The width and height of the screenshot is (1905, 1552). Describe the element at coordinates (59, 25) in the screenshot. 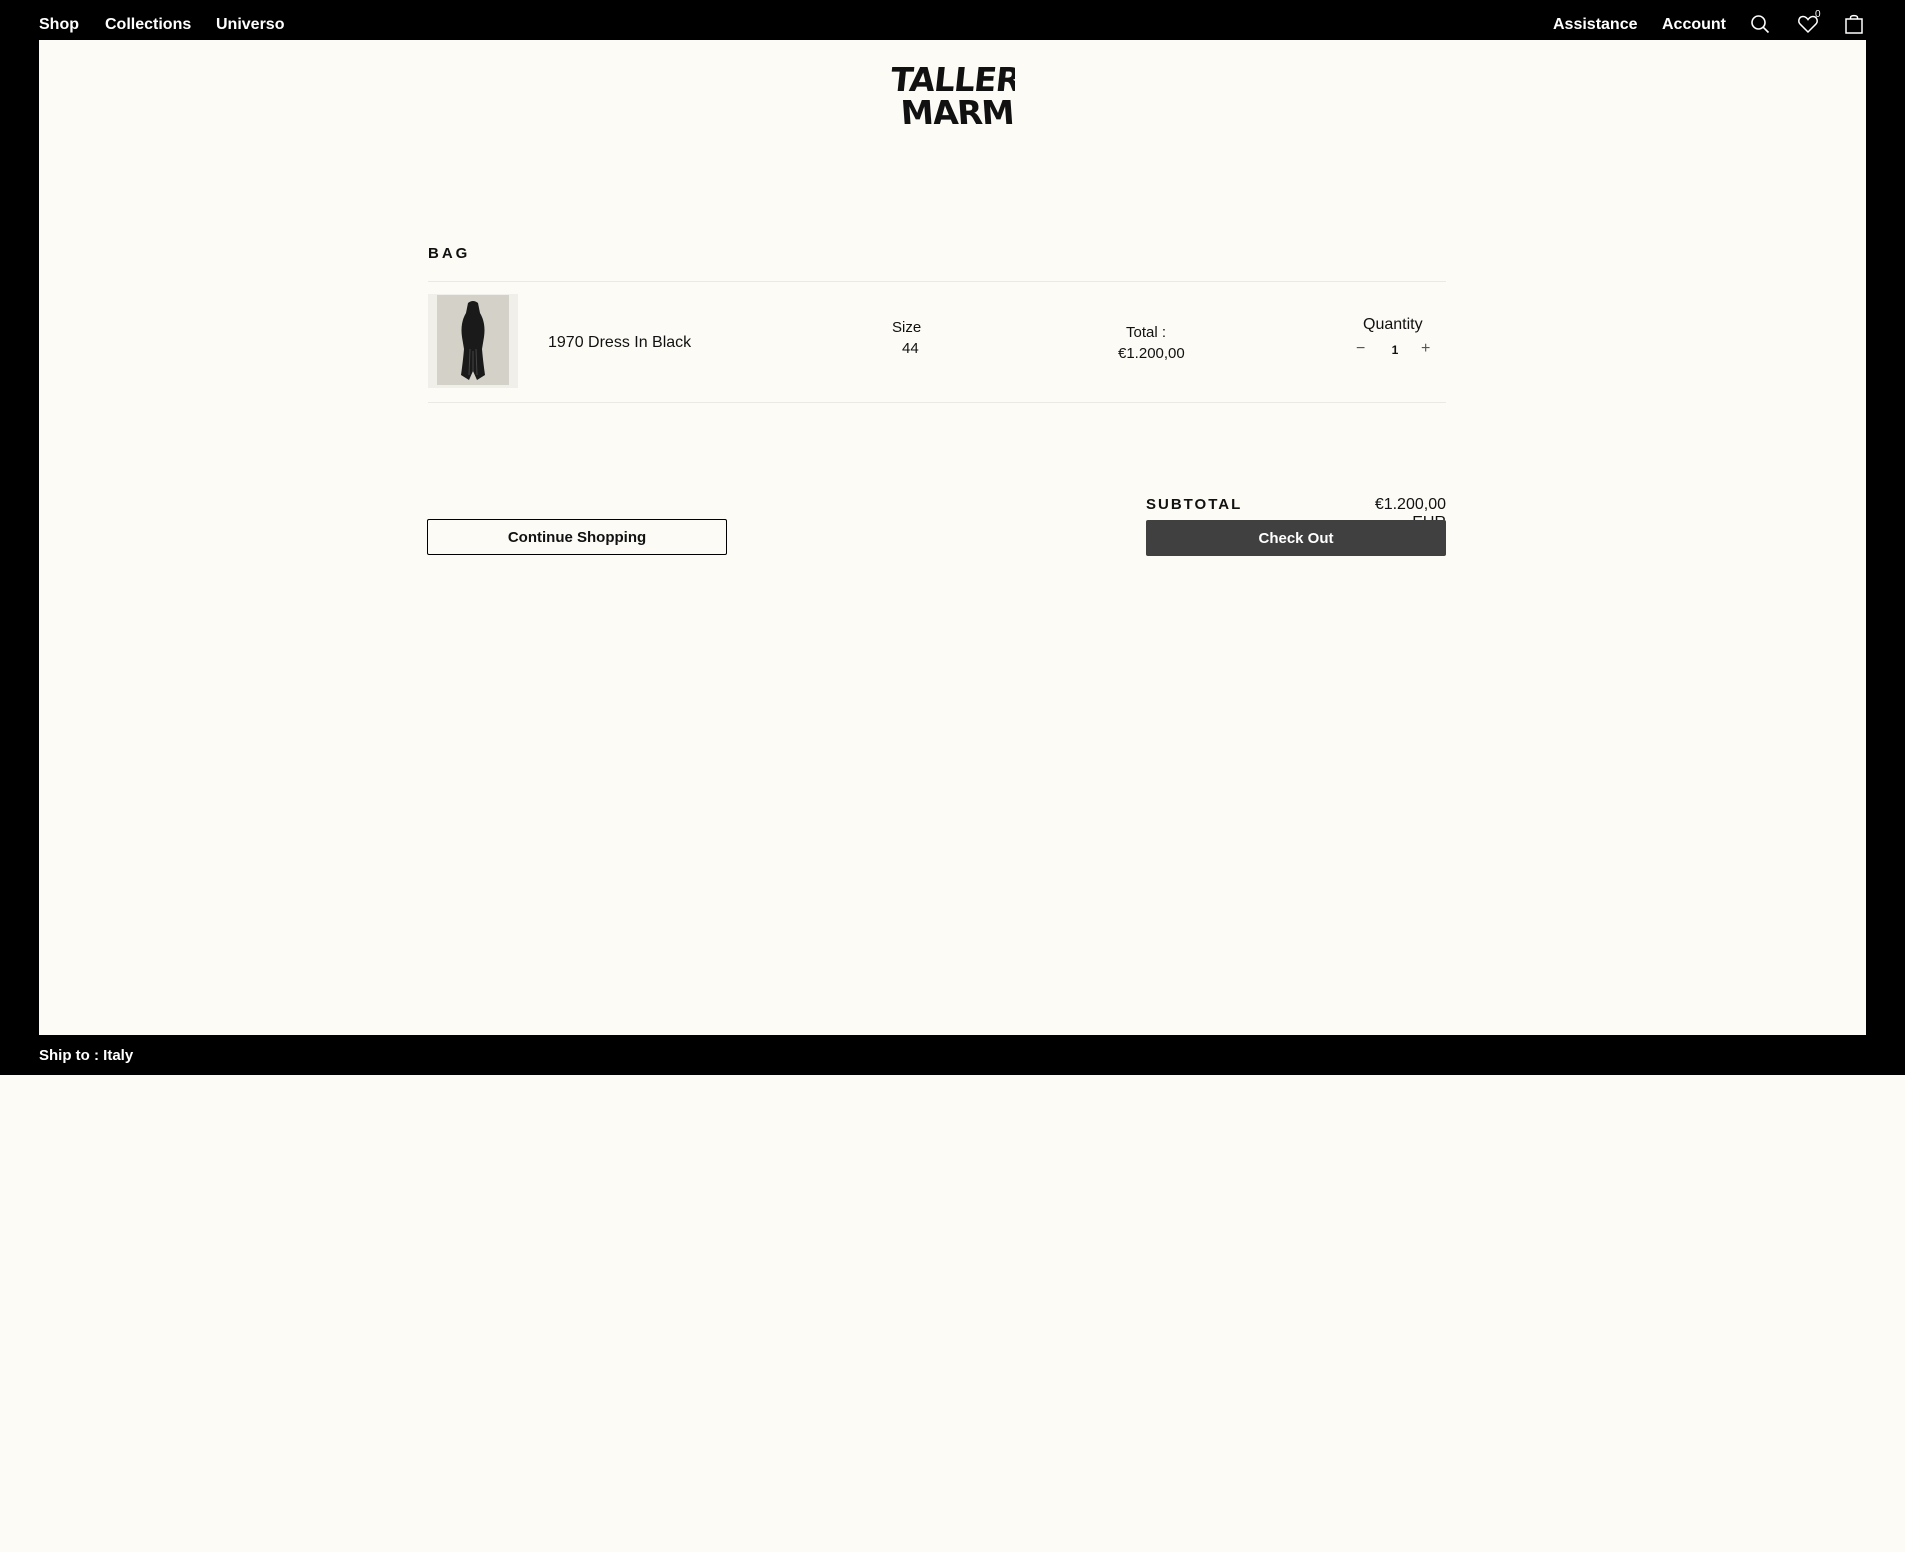

I see `nav-shop: Shop` at that location.